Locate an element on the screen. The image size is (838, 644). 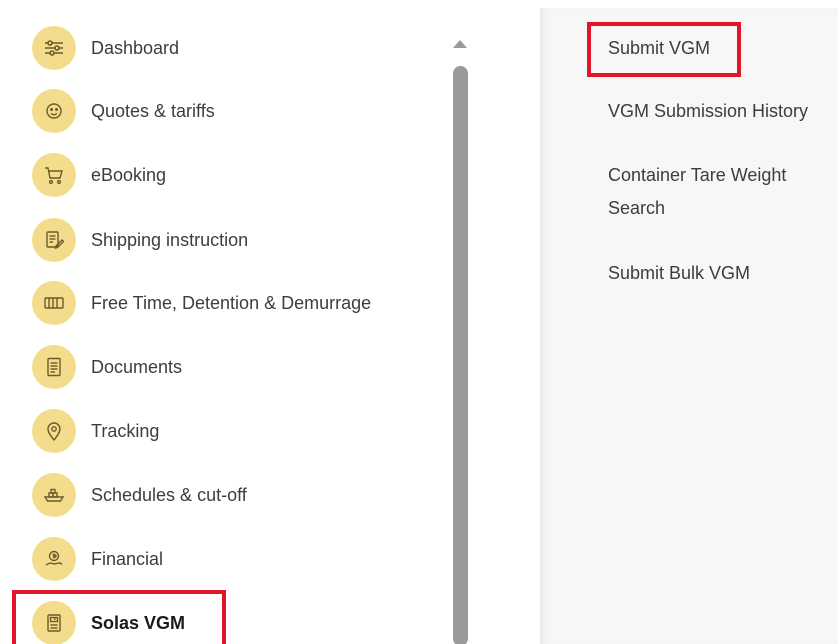
menu-item-label: Financial is located at coordinates (127, 558).